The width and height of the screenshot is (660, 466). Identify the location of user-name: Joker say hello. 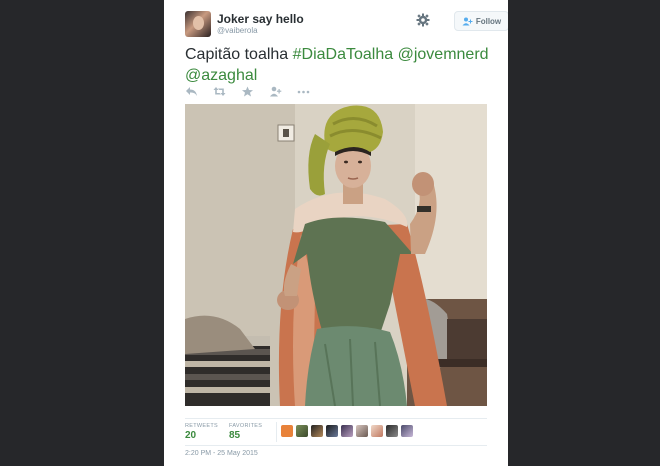
(260, 19).